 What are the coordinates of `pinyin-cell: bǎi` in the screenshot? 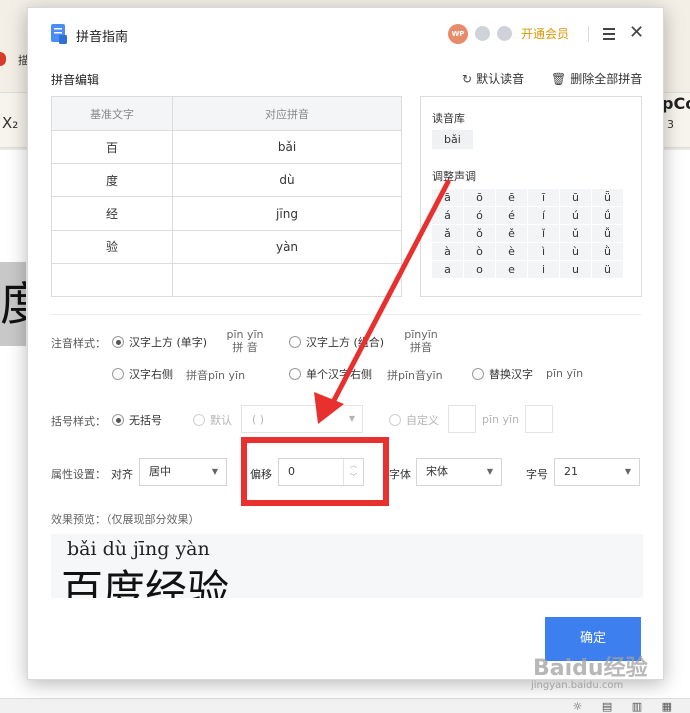 It's located at (287, 147).